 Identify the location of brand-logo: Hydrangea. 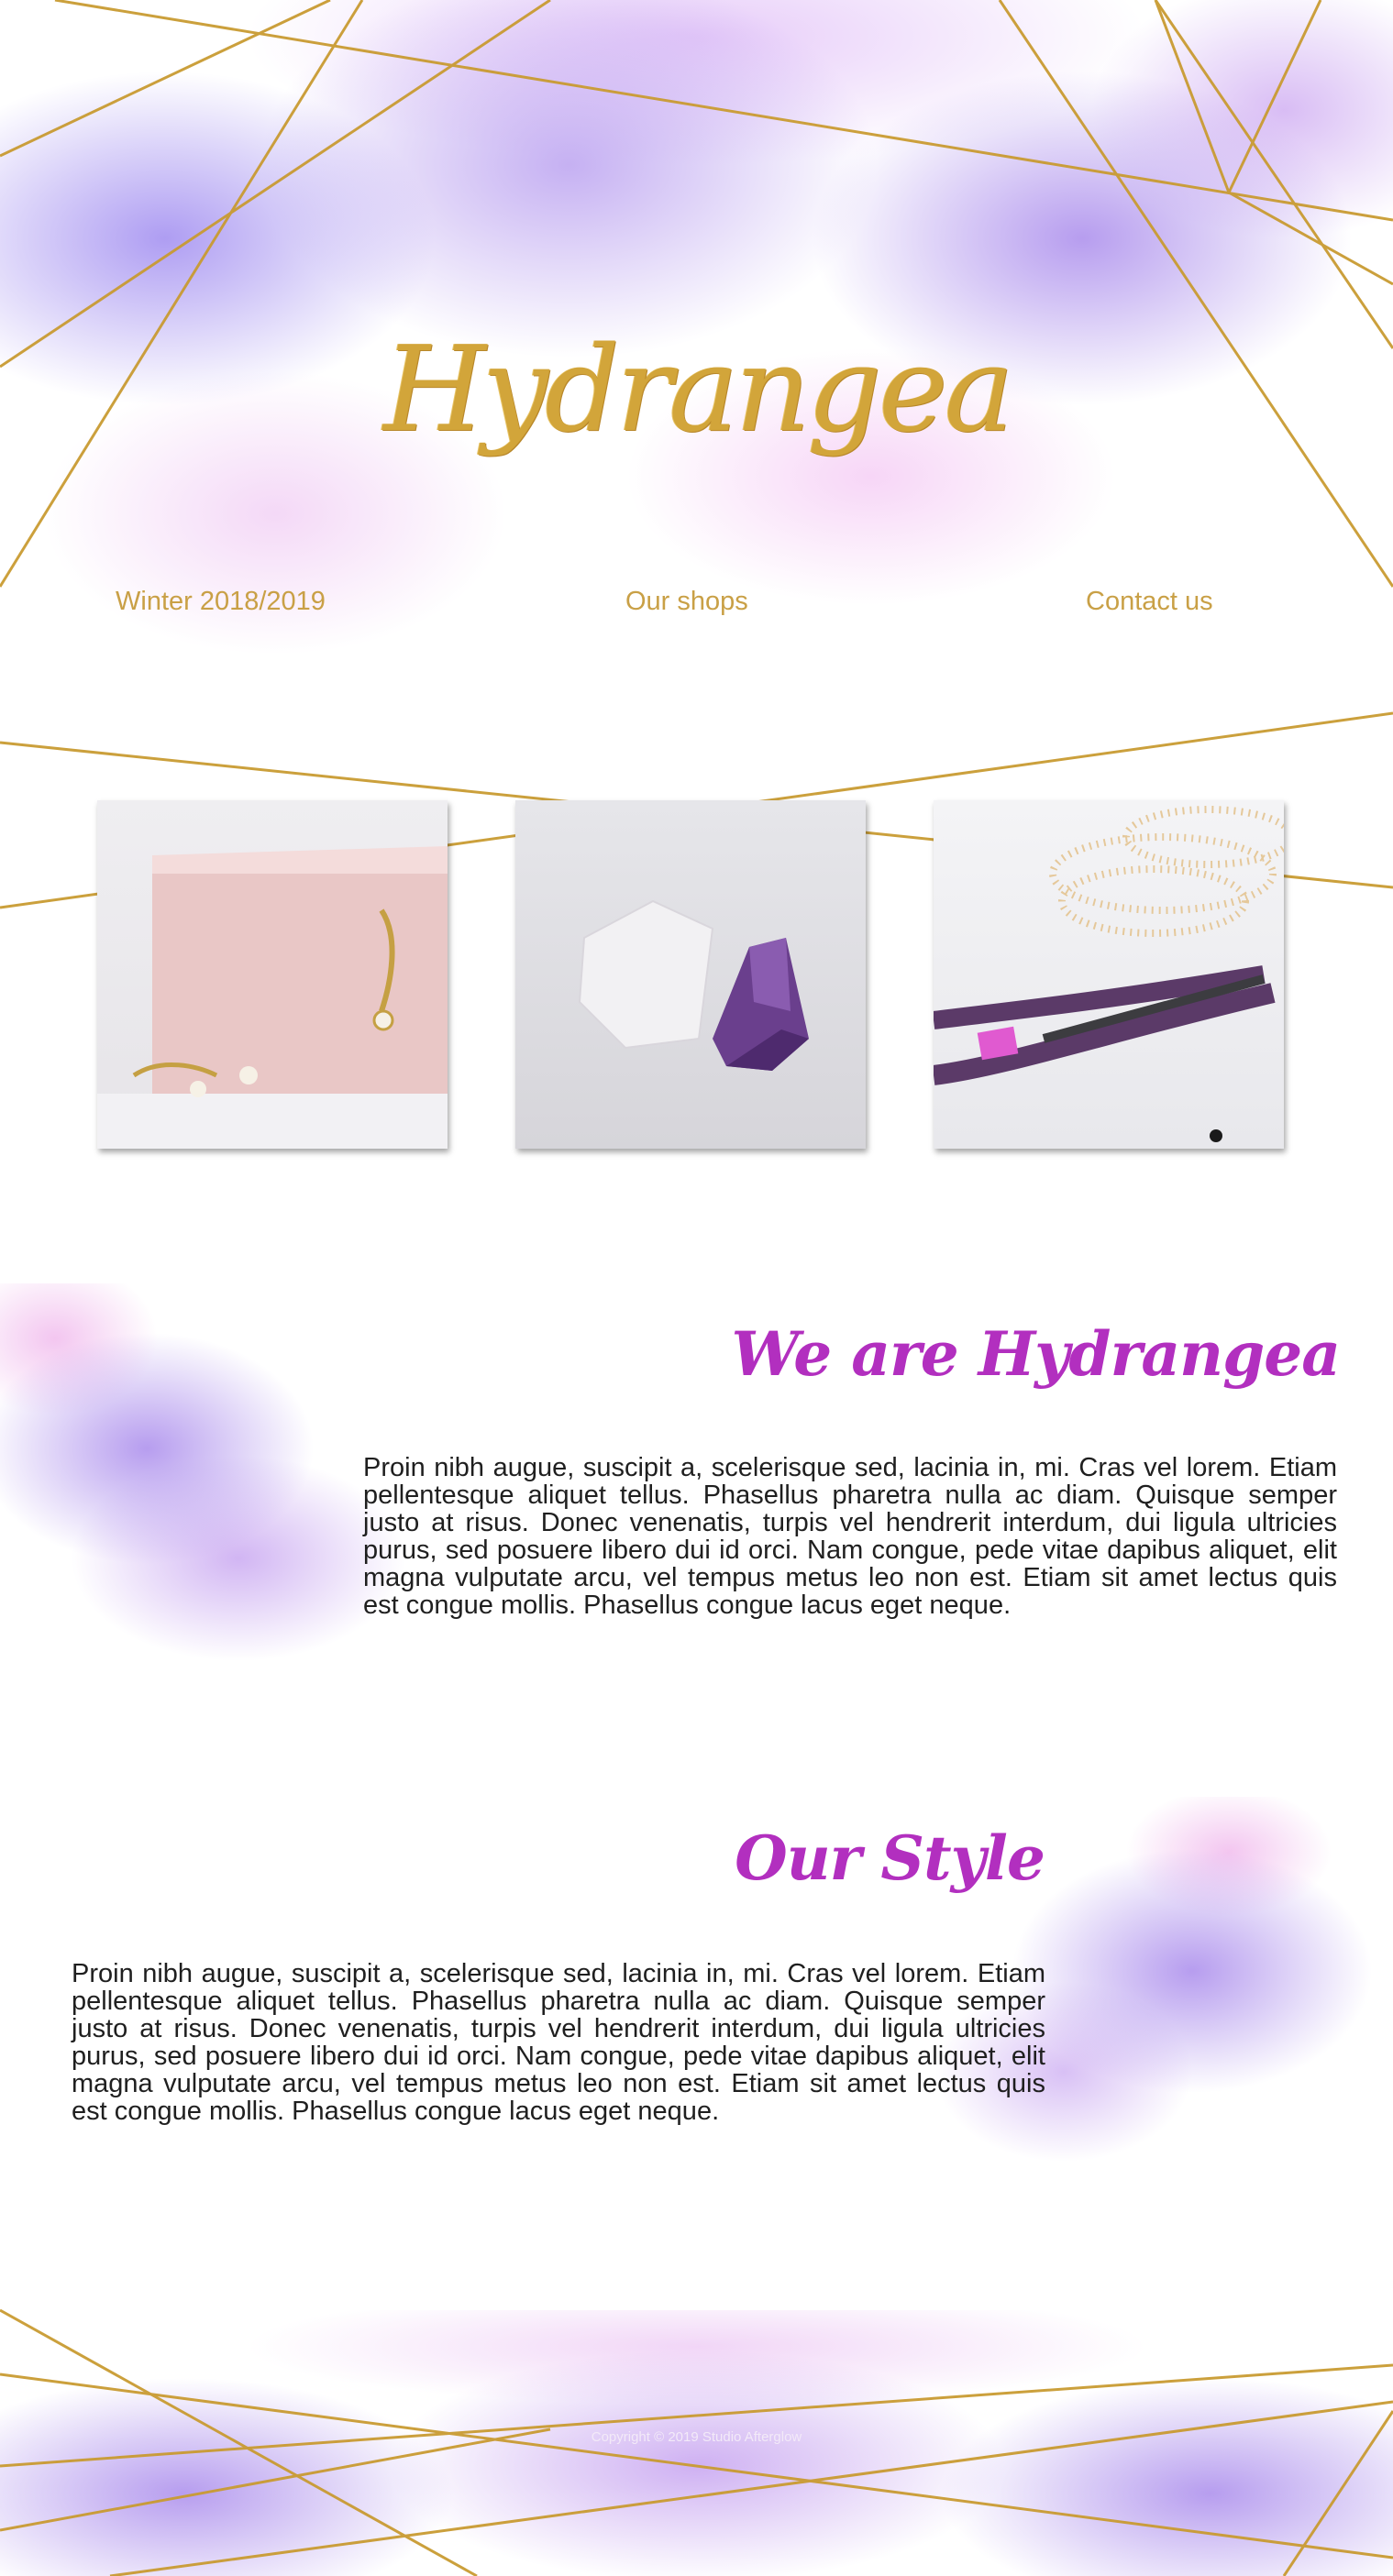
(698, 389).